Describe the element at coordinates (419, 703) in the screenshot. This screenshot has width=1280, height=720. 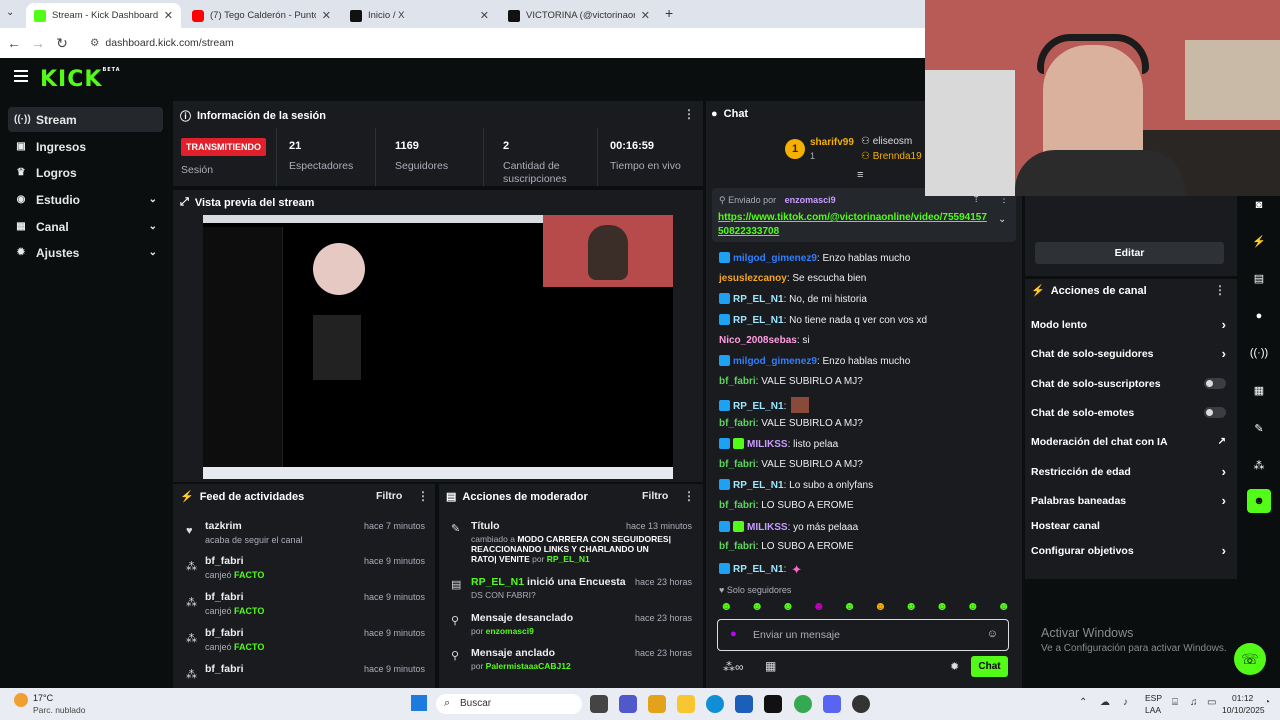
I see `windows-start-icon` at that location.